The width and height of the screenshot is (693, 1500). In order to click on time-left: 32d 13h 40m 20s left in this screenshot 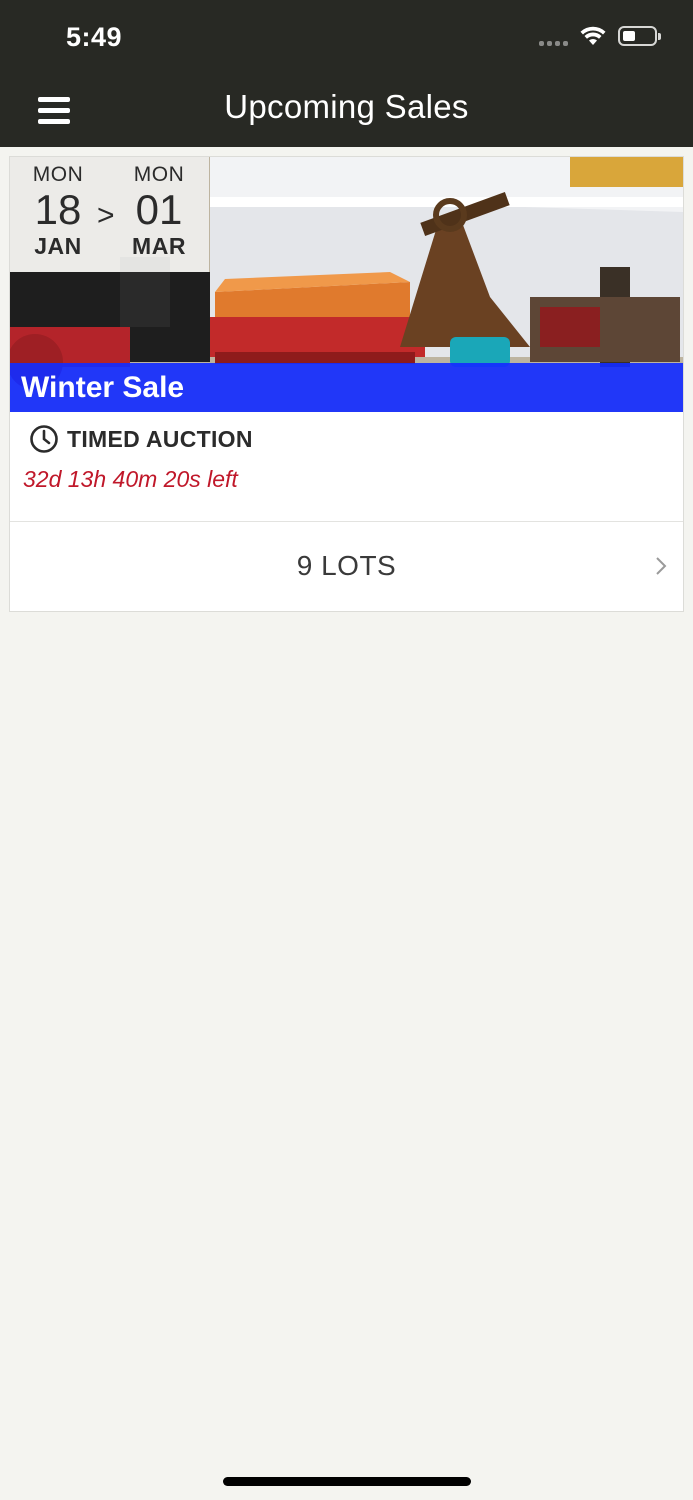, I will do `click(130, 479)`.